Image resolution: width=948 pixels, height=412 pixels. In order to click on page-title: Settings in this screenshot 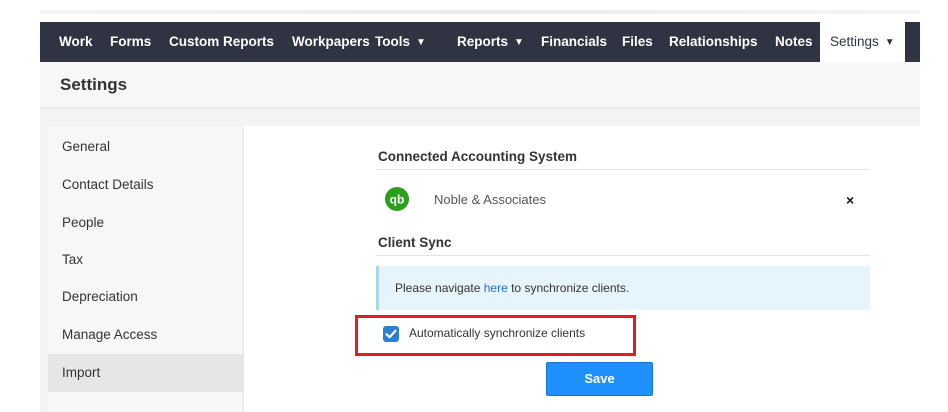, I will do `click(94, 84)`.